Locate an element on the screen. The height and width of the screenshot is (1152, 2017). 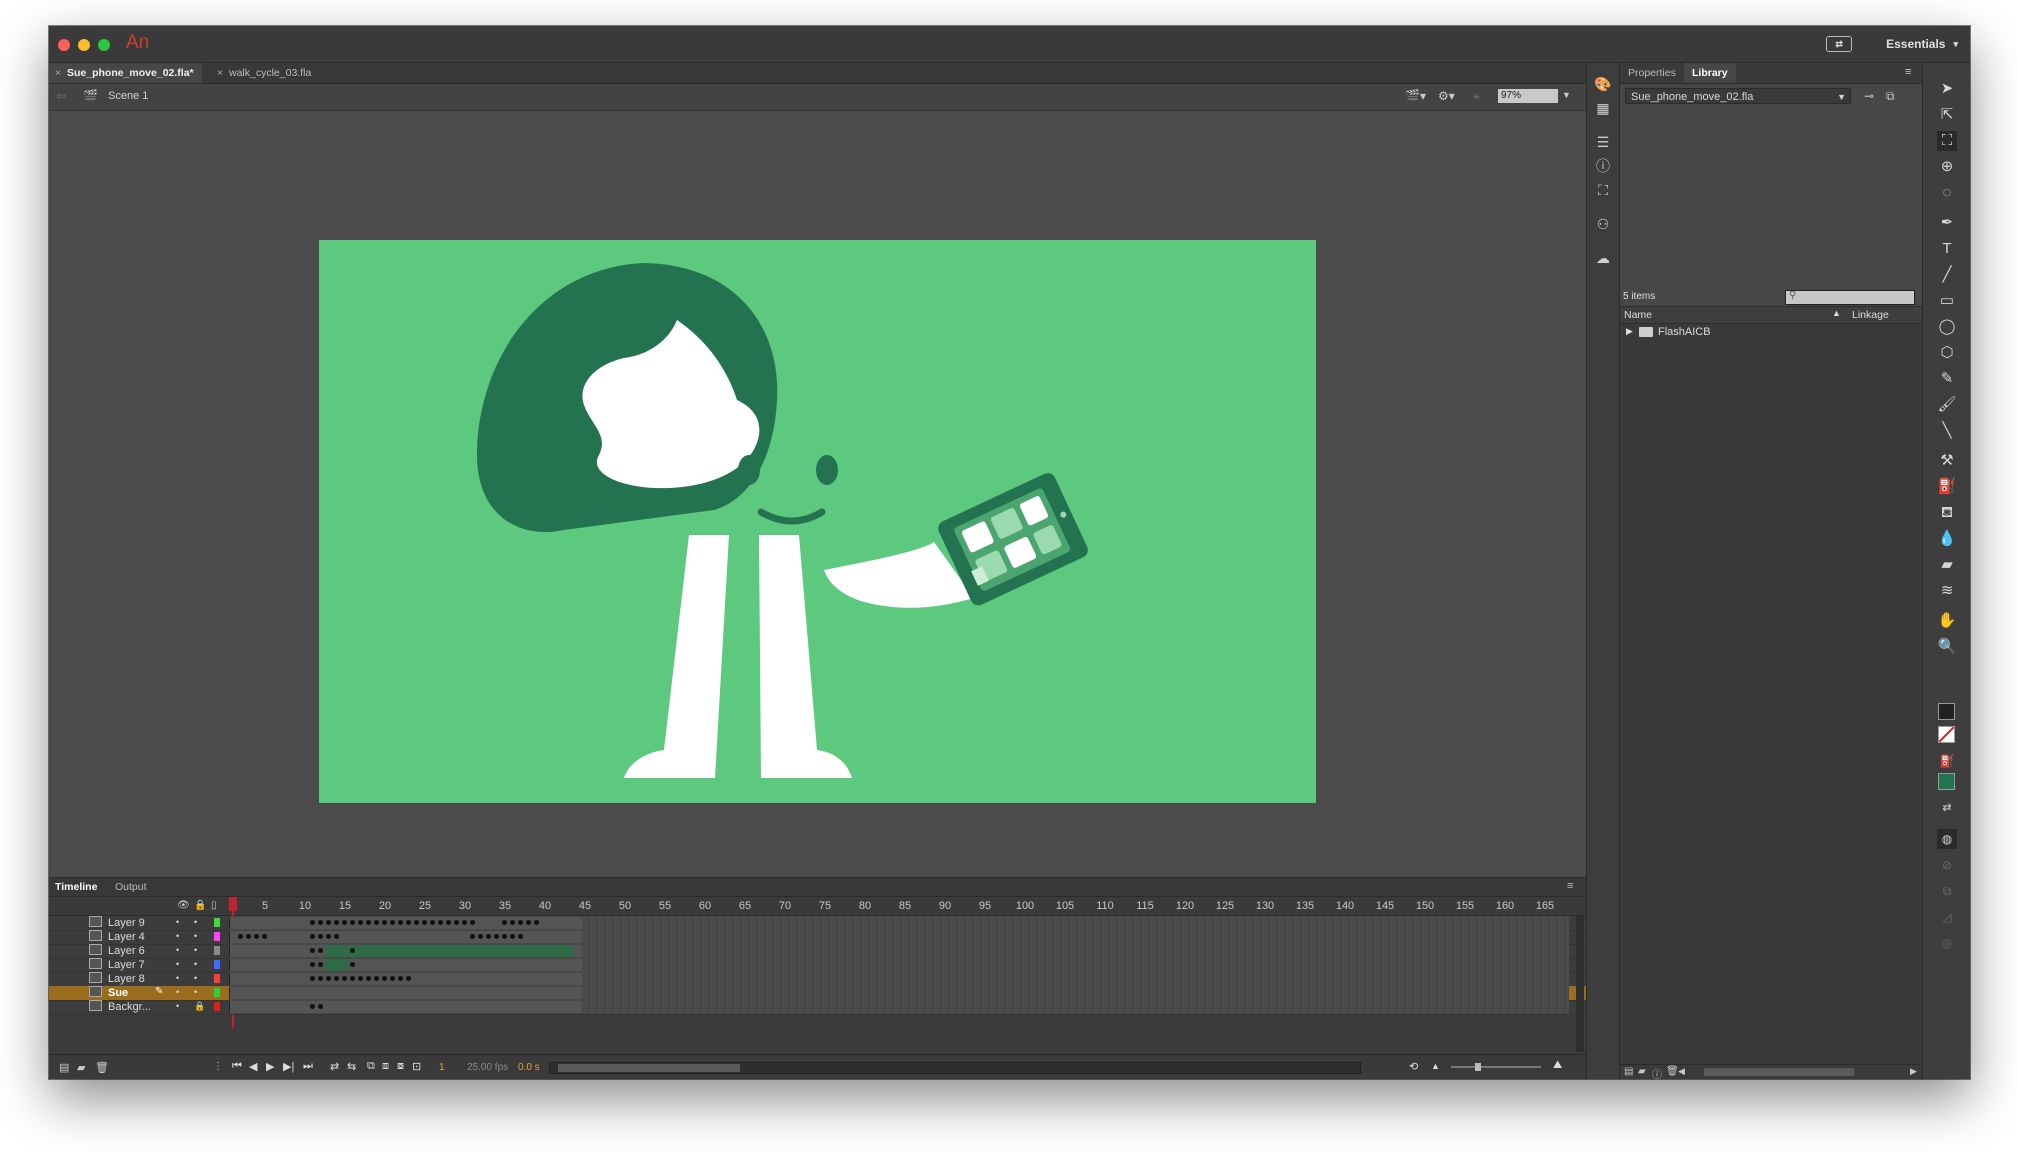
stroke-color-swatch is located at coordinates (1946, 711).